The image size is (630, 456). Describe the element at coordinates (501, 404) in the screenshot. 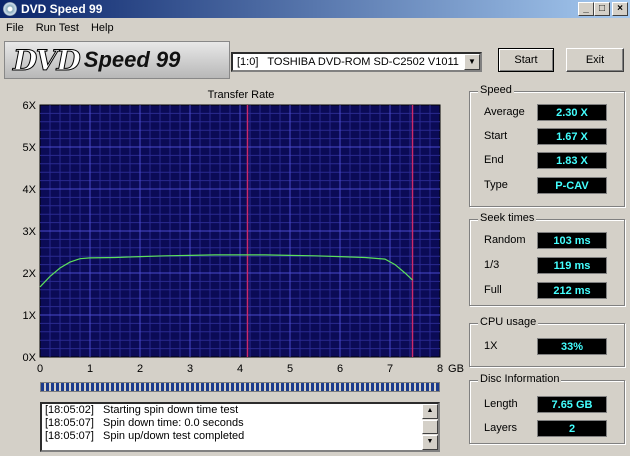

I see `length-label: Length` at that location.